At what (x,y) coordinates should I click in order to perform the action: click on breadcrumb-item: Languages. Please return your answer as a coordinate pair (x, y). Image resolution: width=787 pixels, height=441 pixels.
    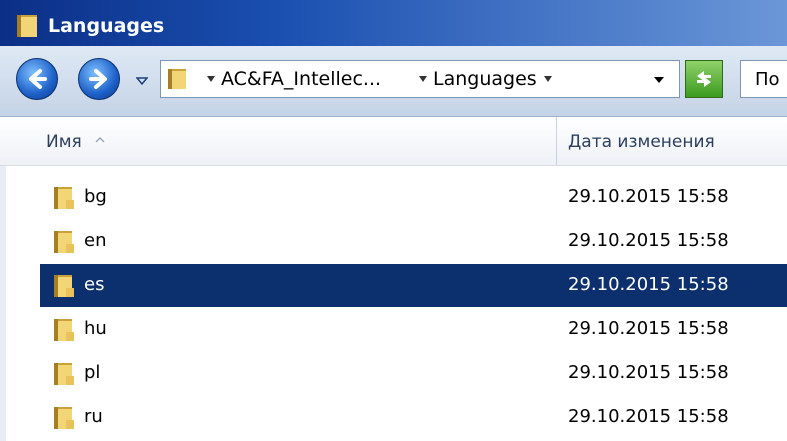
    Looking at the image, I should click on (485, 79).